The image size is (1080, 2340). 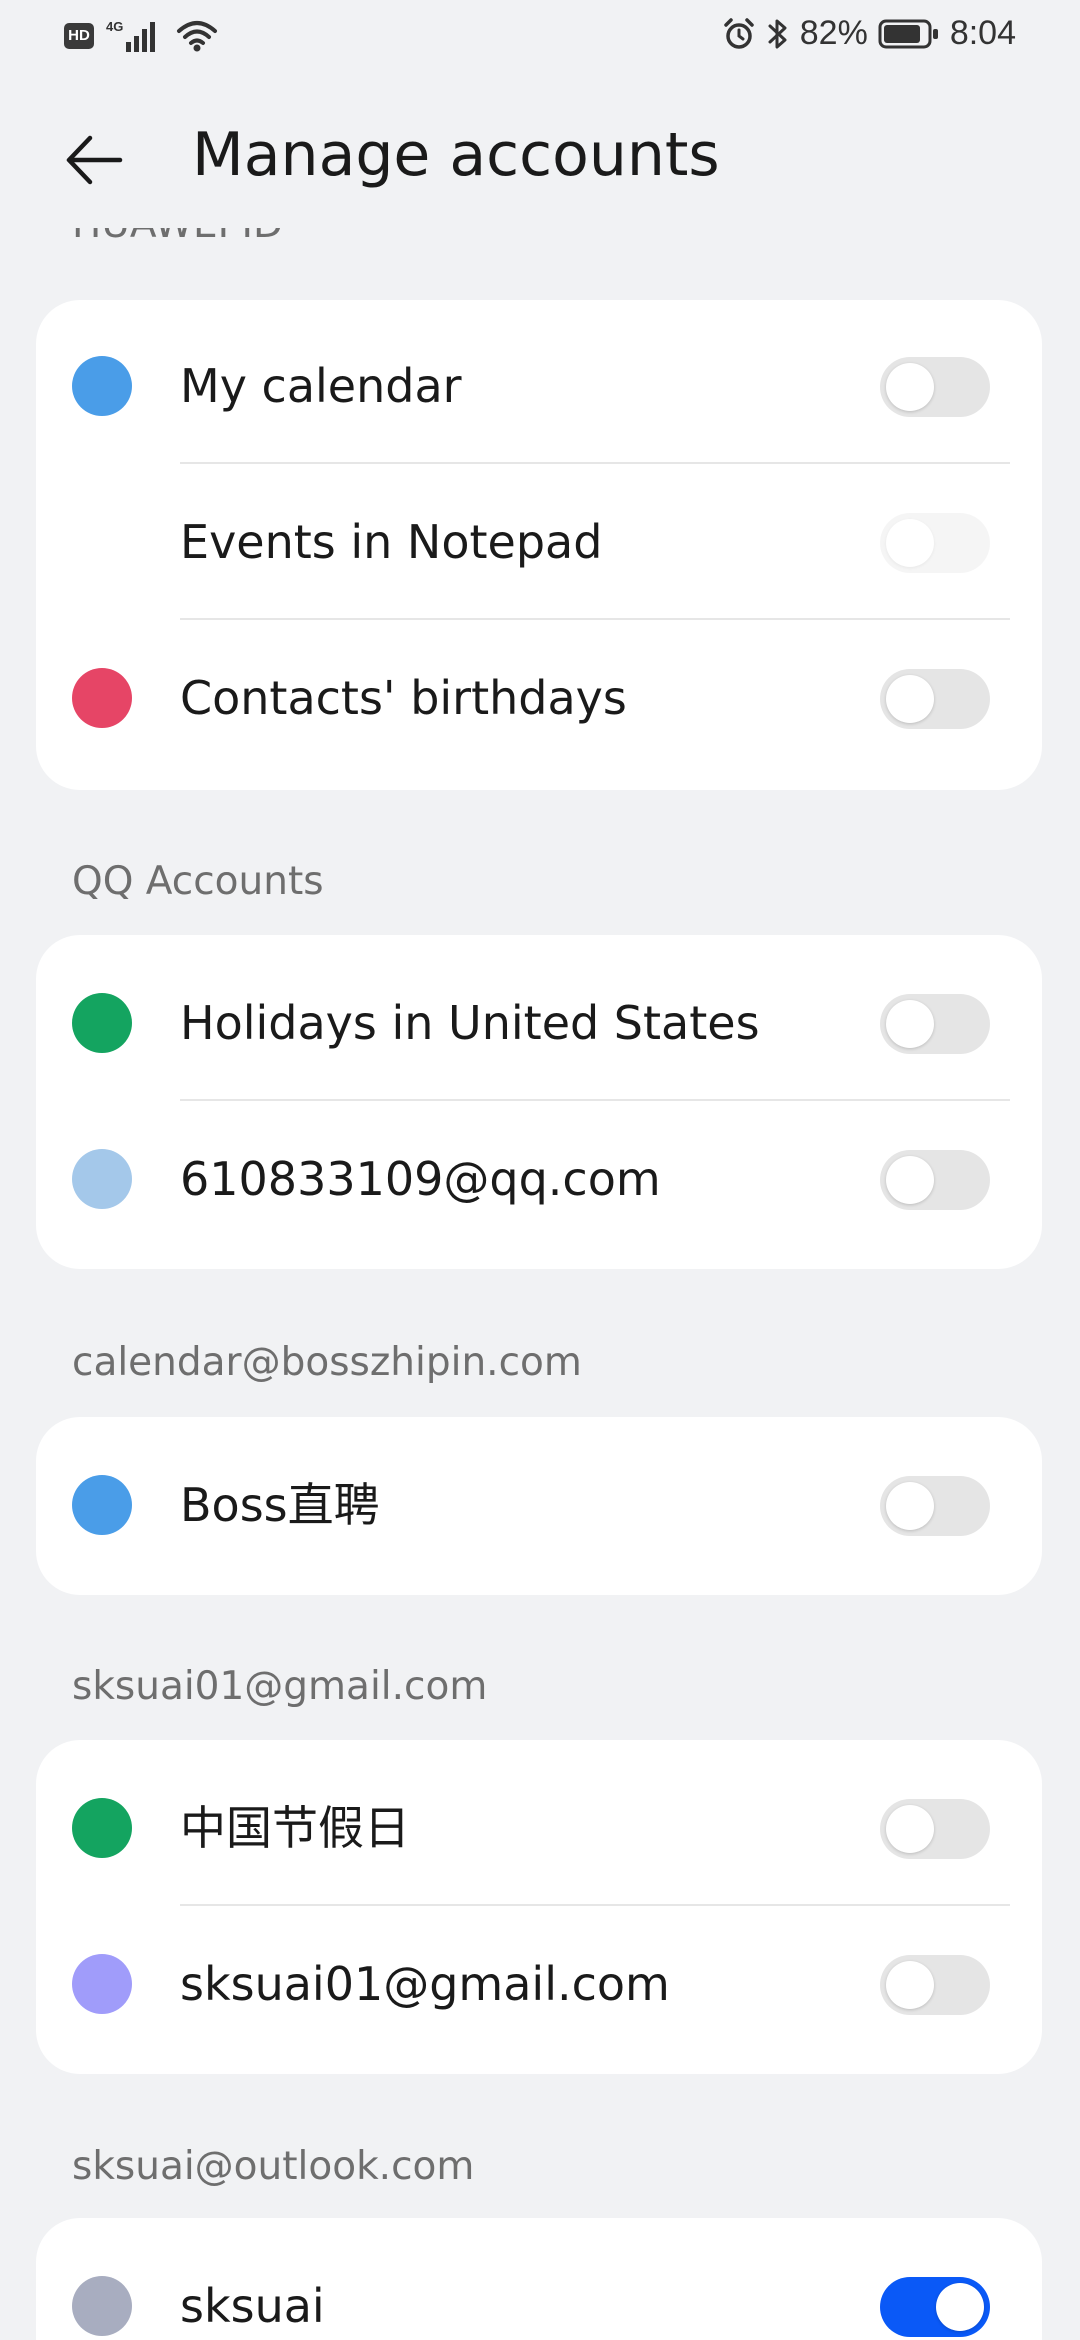 I want to click on calendar-row-label: Contacts' birthdays, so click(x=403, y=698).